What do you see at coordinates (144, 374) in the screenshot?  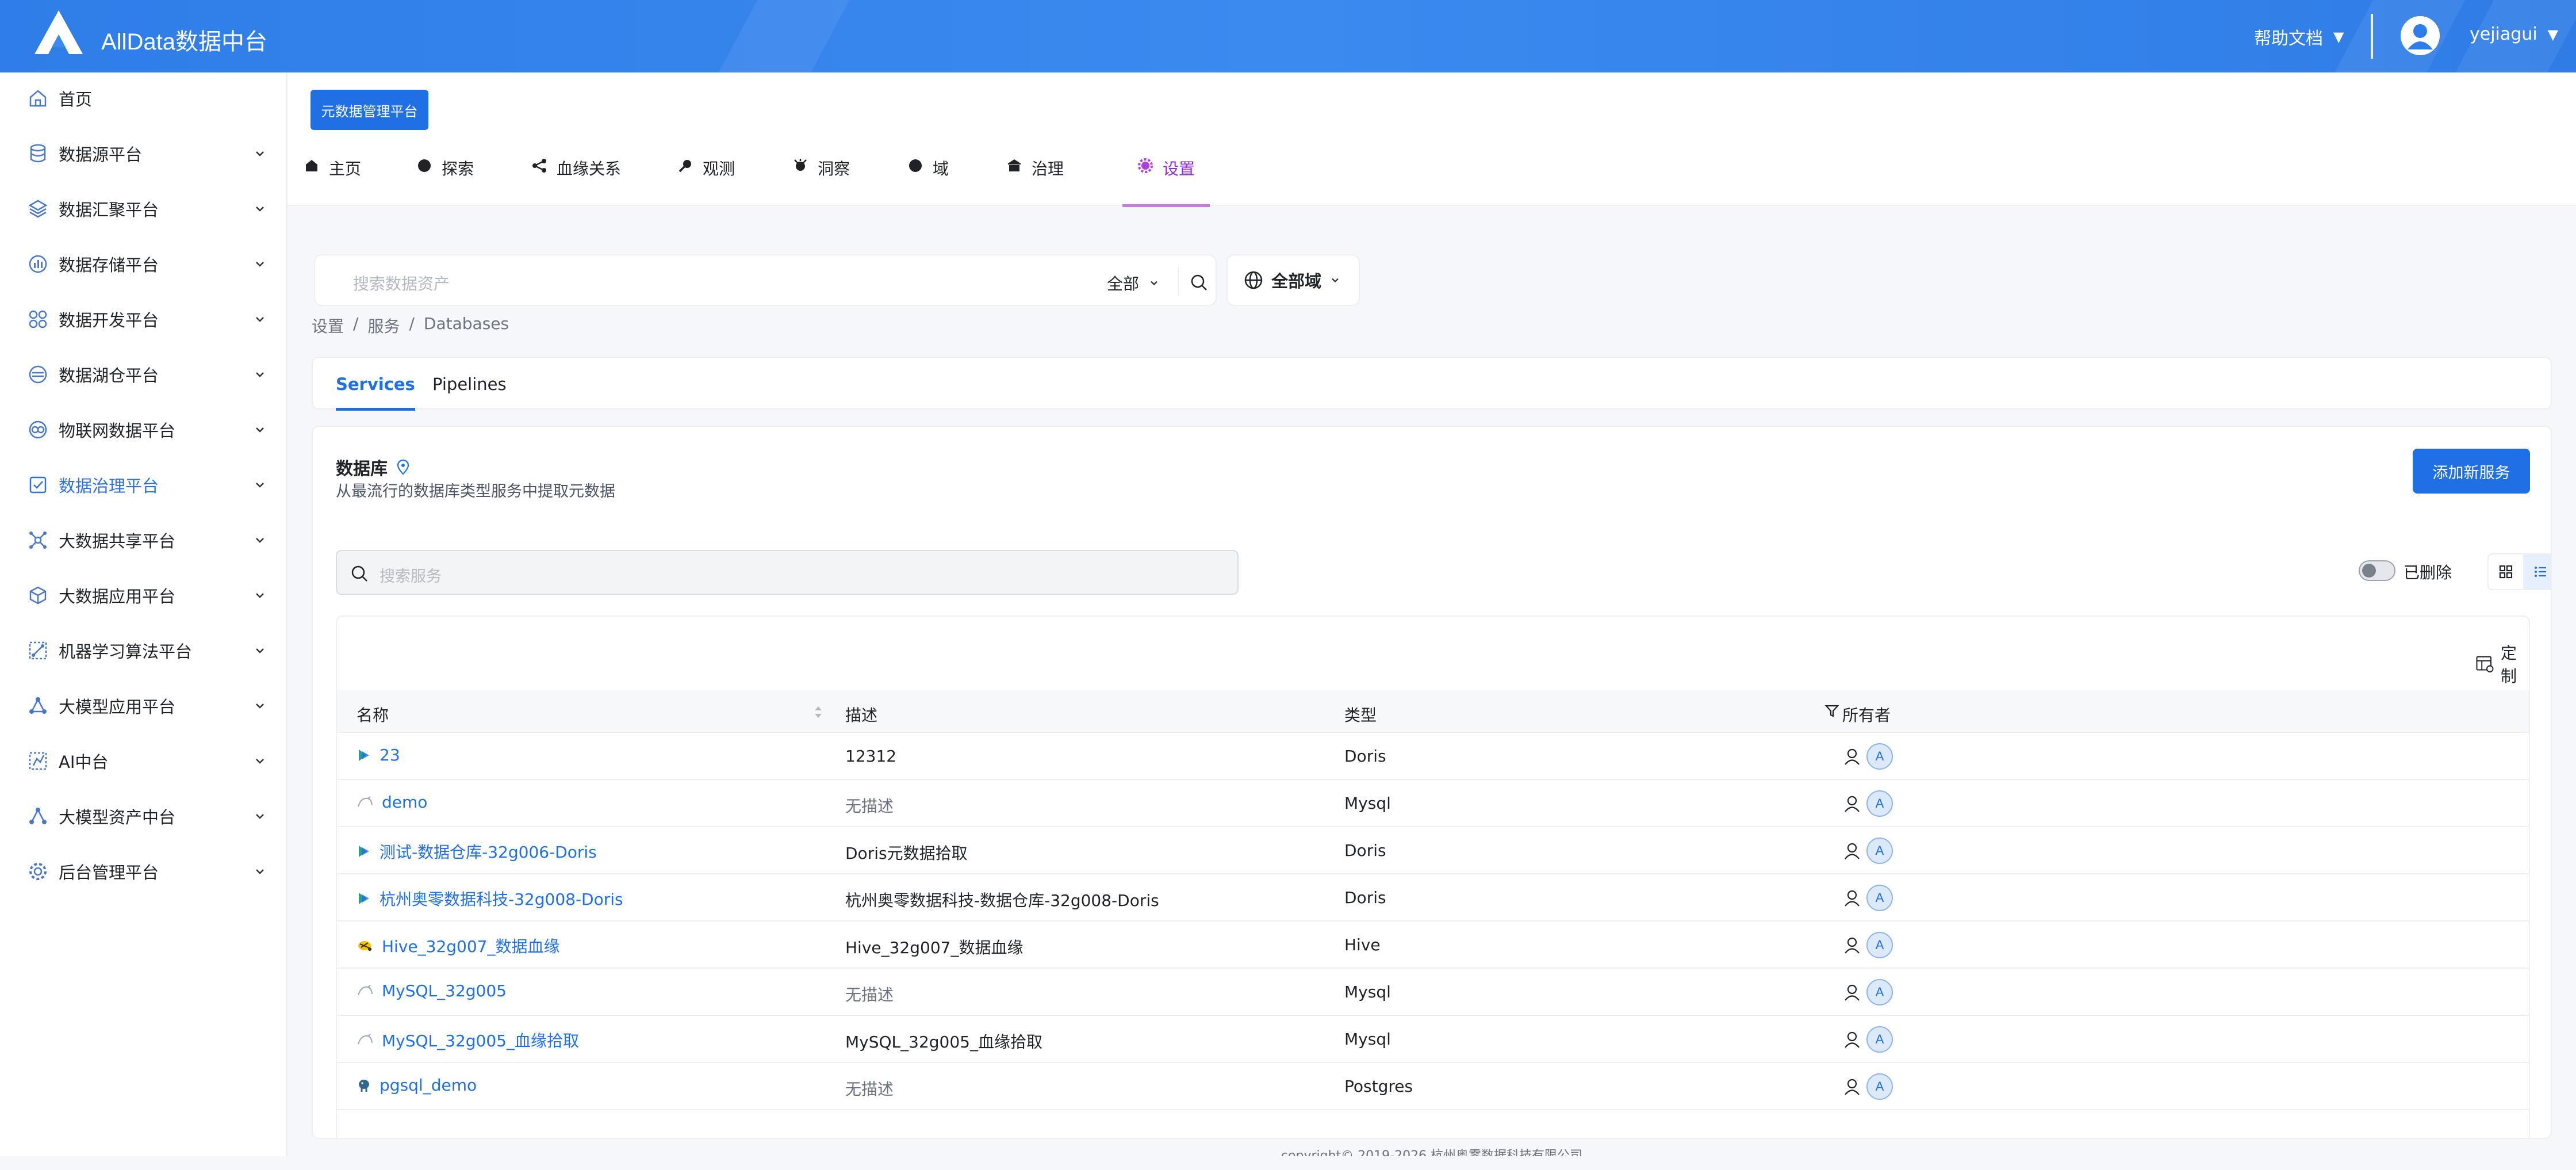 I see `sidebar-item-lakehouse: 数据湖仓平台` at bounding box center [144, 374].